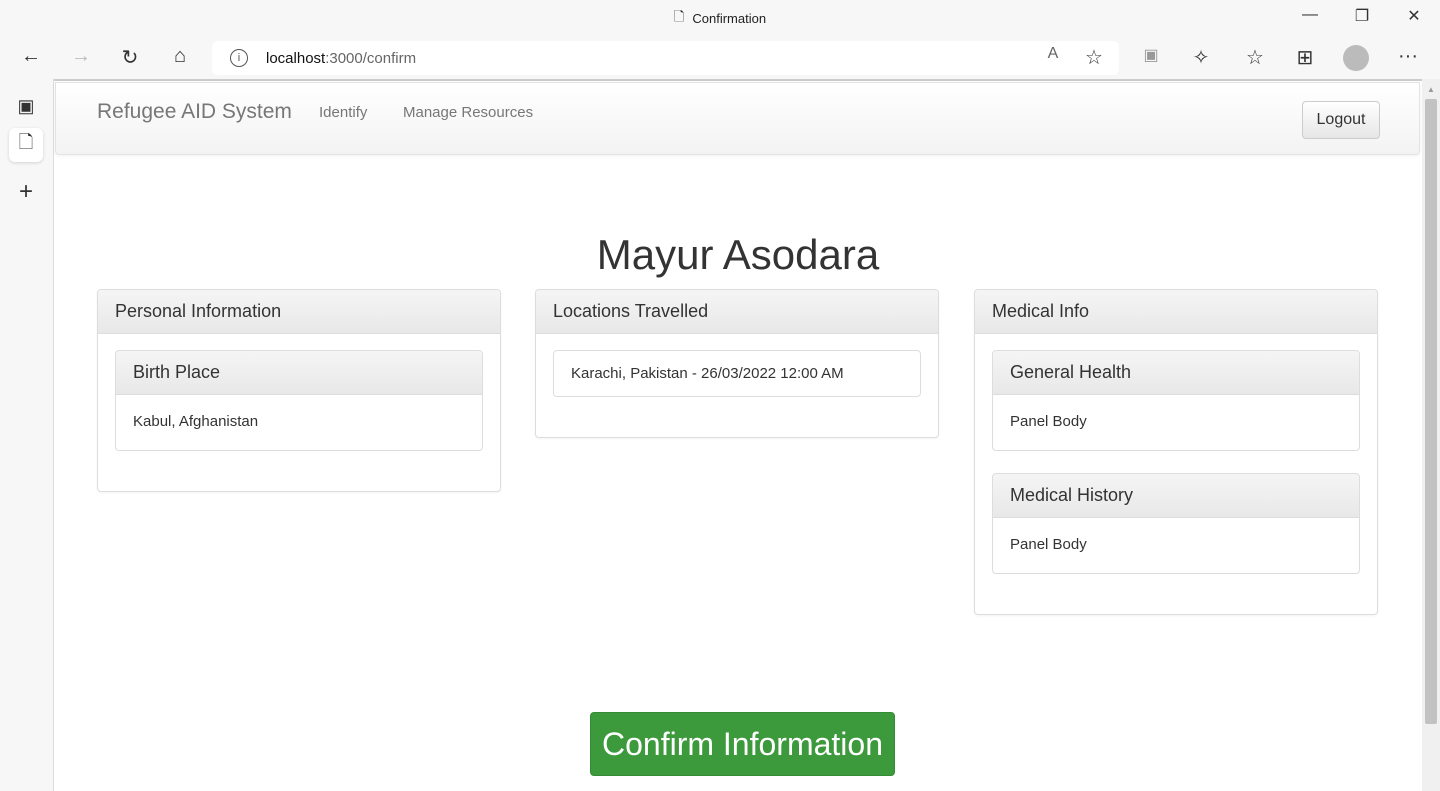 The image size is (1440, 791). Describe the element at coordinates (196, 421) in the screenshot. I see `birth-place-value: Kabul, Afghanistan` at that location.